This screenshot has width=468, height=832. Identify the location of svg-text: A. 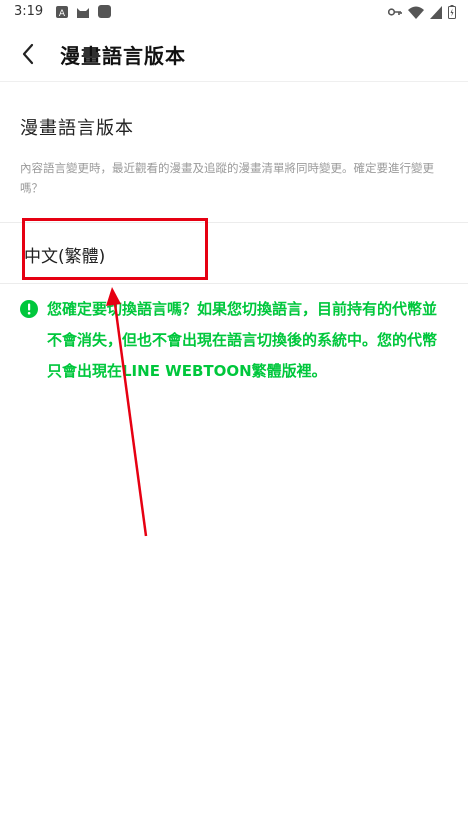
(62, 13).